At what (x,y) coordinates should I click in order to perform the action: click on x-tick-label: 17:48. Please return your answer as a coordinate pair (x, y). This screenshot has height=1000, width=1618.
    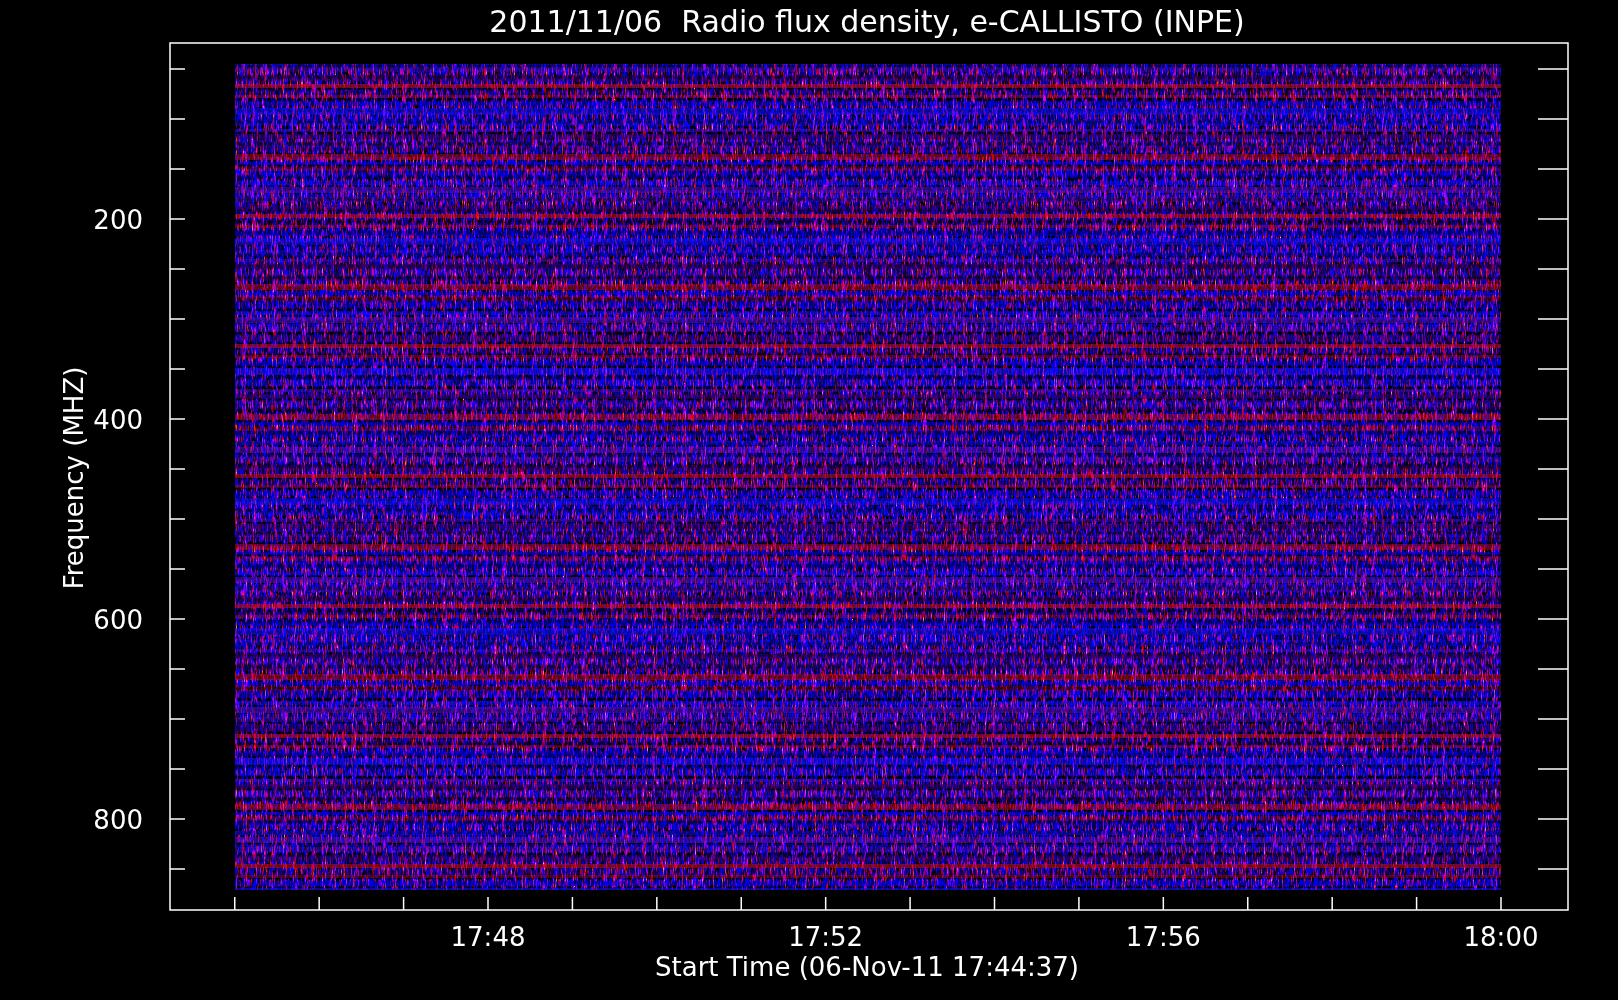
    Looking at the image, I should click on (488, 937).